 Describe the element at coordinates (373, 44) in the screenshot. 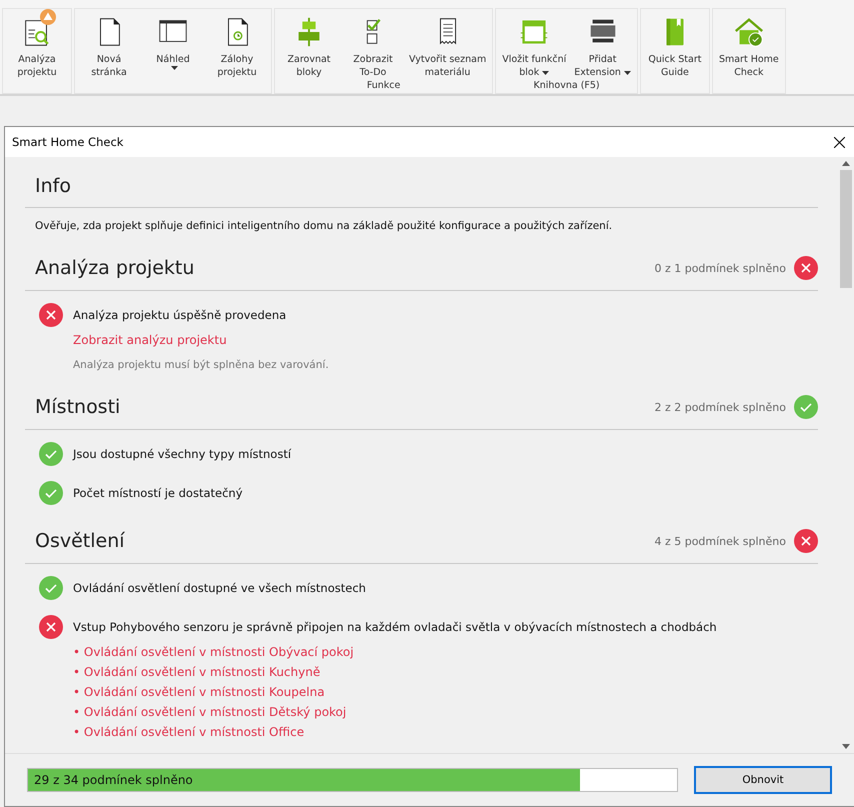

I see `ribbon-button: Zobrazit To-Do` at that location.